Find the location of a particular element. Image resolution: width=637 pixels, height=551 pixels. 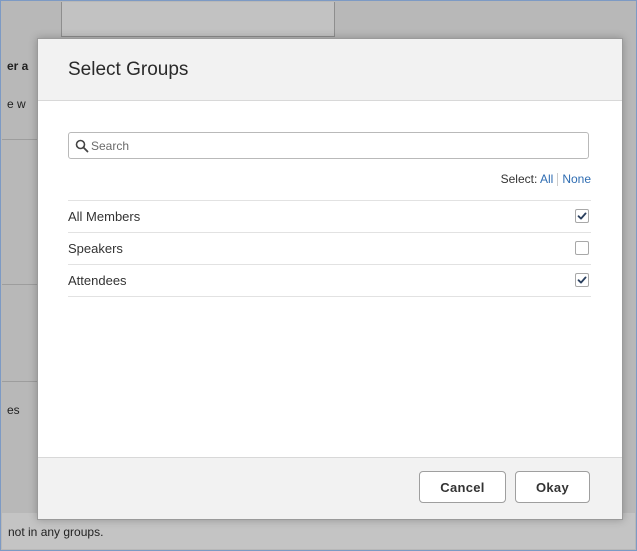

dialog-footer: Cancel Okay is located at coordinates (330, 488).